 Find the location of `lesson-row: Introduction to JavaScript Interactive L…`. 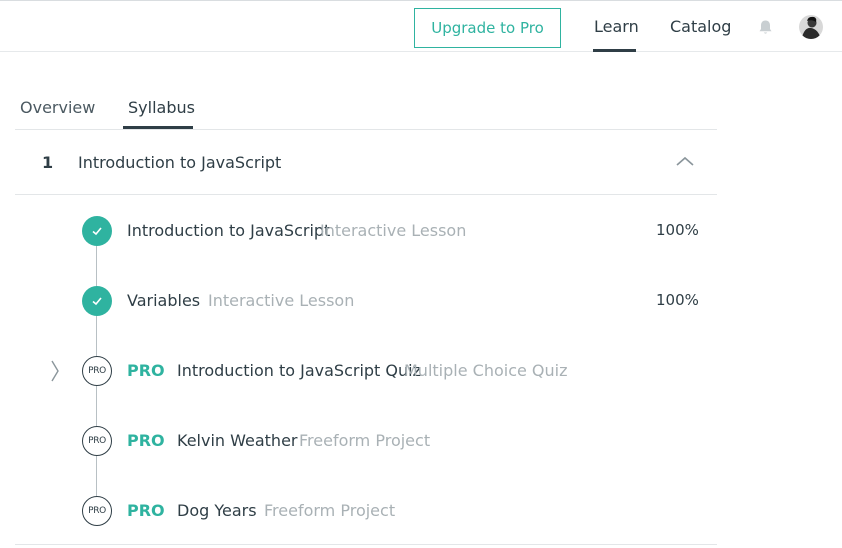

lesson-row: Introduction to JavaScript Interactive L… is located at coordinates (360, 231).